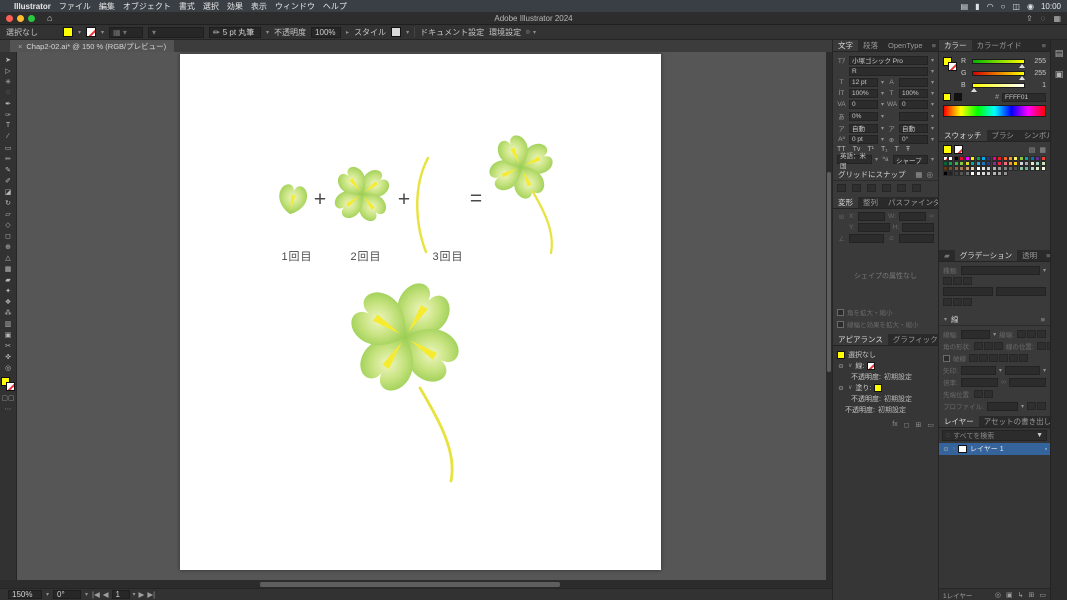 The image size is (1067, 600). I want to click on new-effect-icon: fx, so click(894, 424).